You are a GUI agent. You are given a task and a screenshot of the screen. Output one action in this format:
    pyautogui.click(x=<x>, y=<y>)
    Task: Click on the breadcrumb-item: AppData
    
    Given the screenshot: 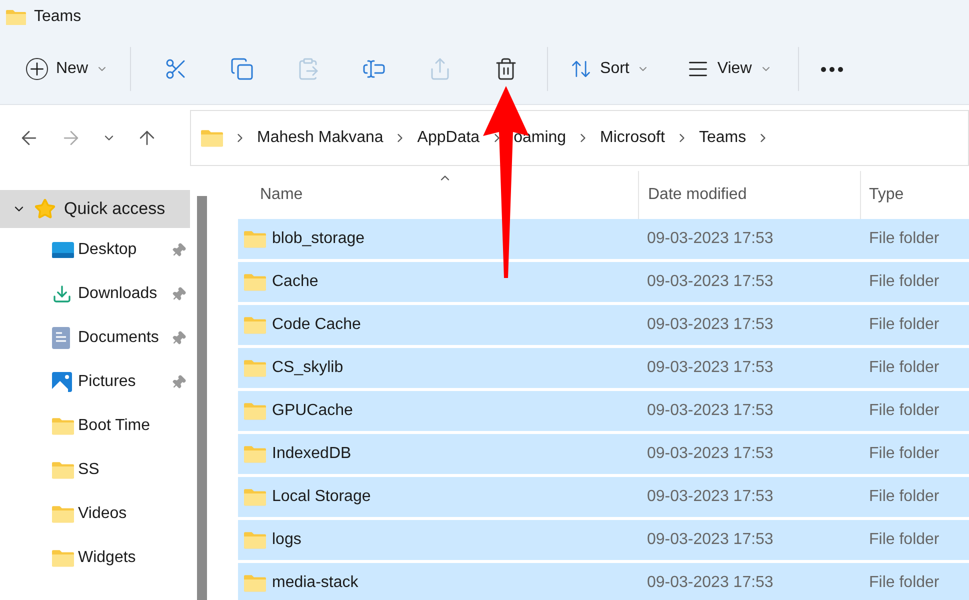 What is the action you would take?
    pyautogui.click(x=448, y=138)
    